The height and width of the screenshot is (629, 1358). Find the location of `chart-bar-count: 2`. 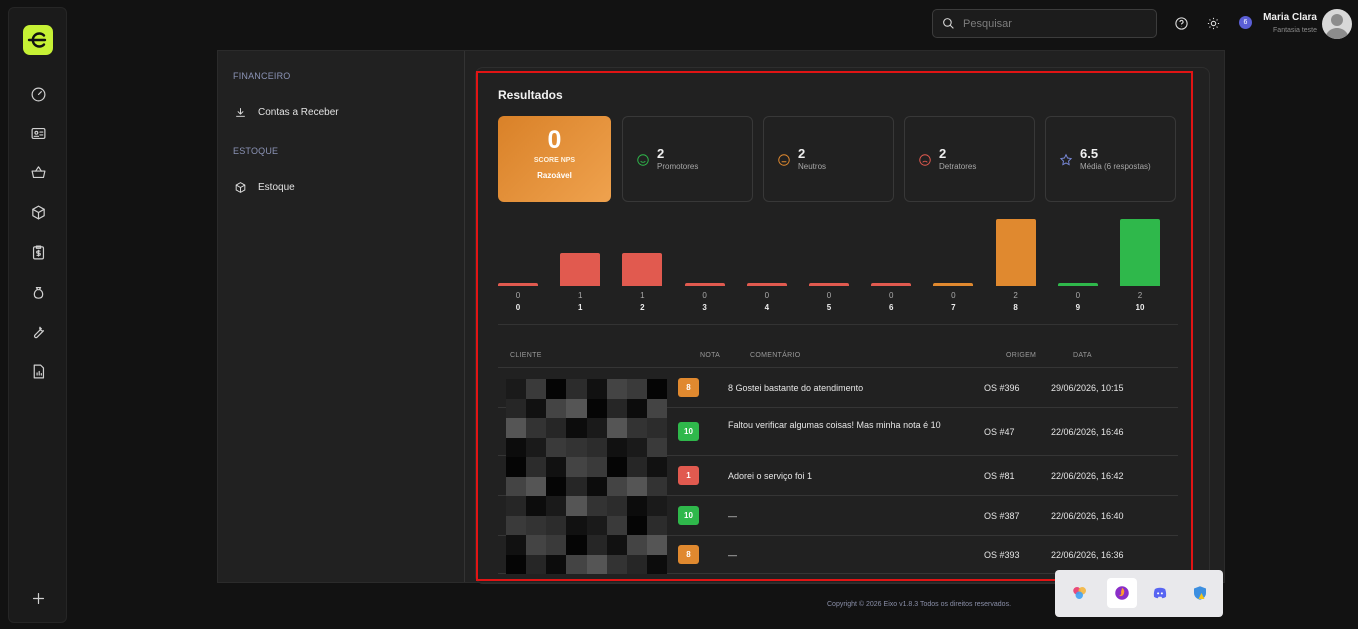

chart-bar-count: 2 is located at coordinates (1015, 295).